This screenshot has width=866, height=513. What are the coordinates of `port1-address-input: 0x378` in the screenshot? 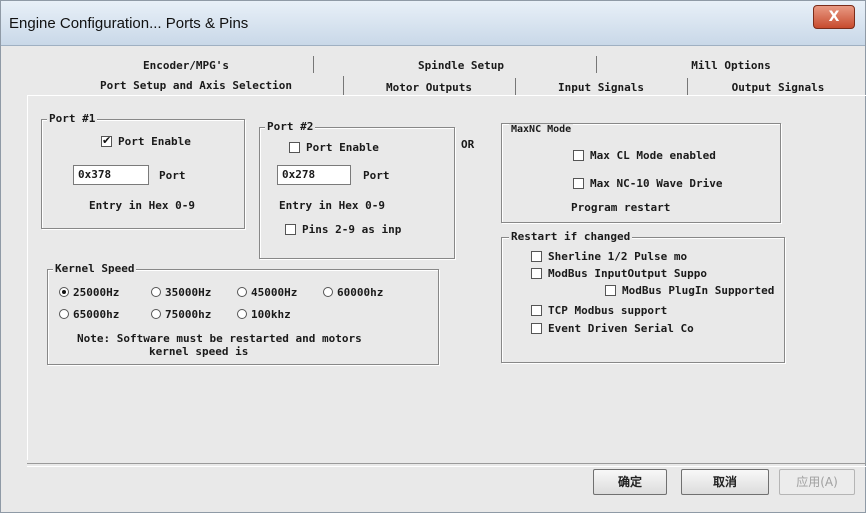 It's located at (111, 175).